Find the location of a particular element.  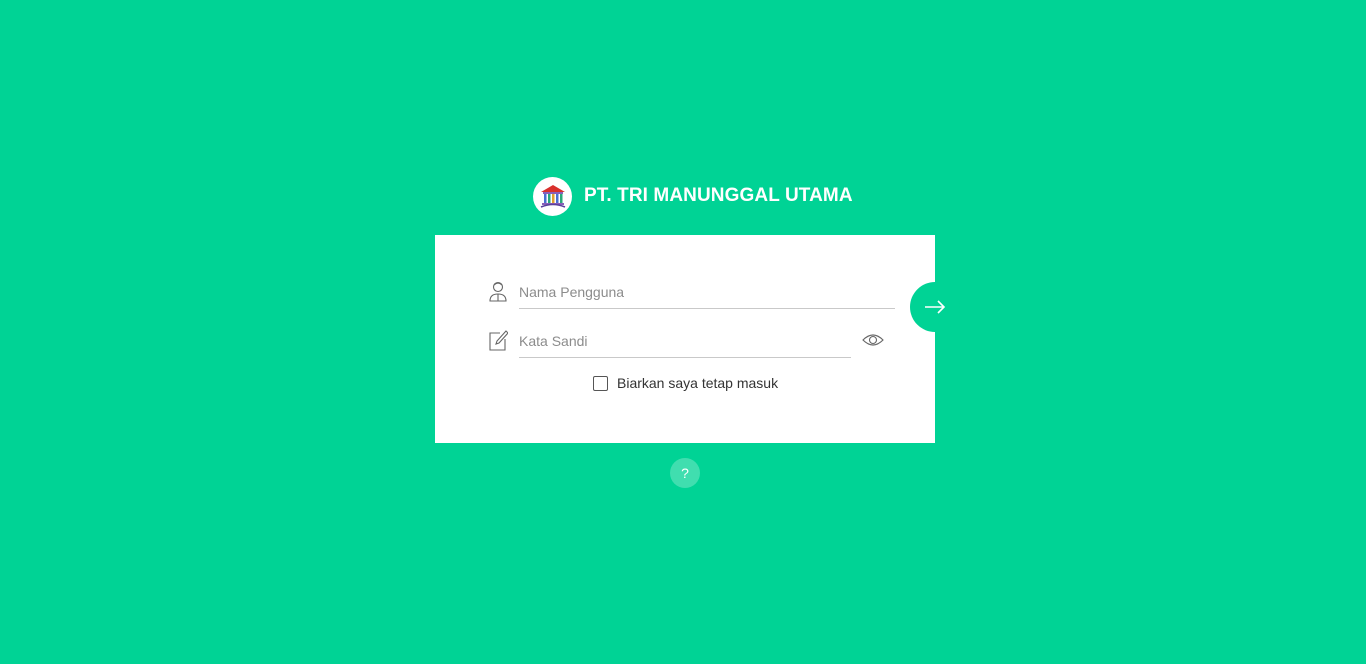

brand-header: PT. TRI MANUNGGAL UTAMA is located at coordinates (693, 196).